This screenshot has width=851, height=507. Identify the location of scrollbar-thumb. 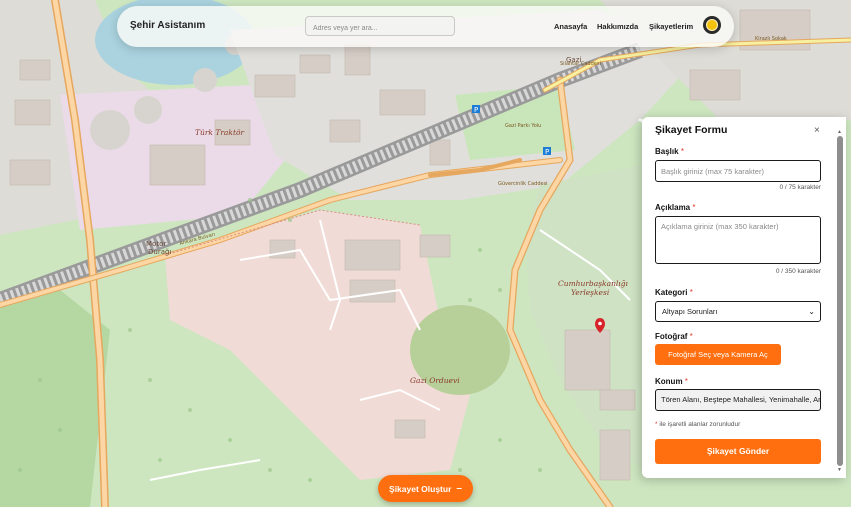
(840, 301).